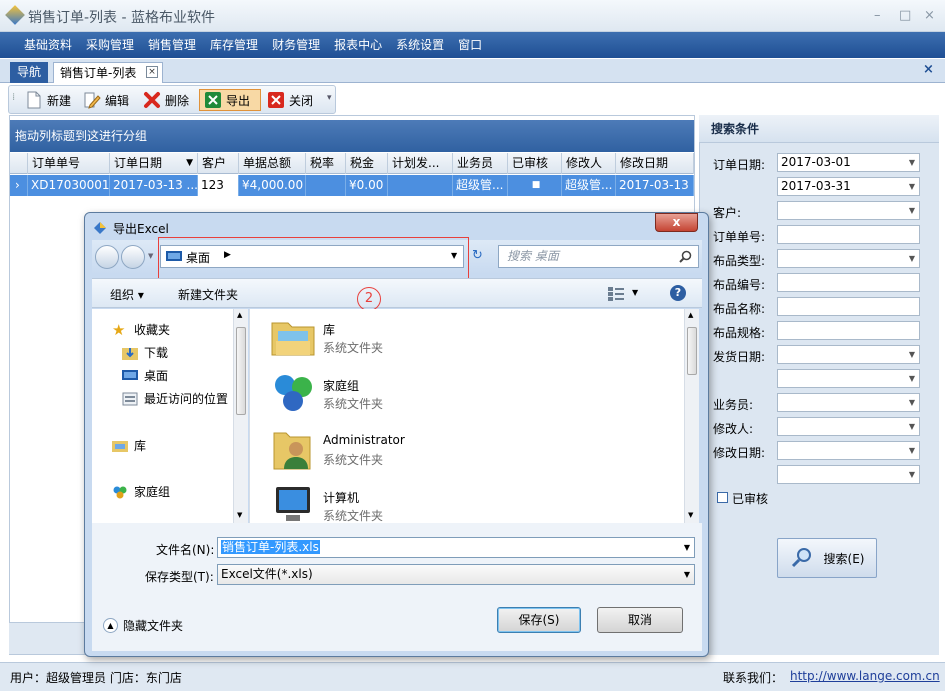 Image resolution: width=945 pixels, height=691 pixels. What do you see at coordinates (110, 45) in the screenshot?
I see `menu-item-purchase: 采购管理` at bounding box center [110, 45].